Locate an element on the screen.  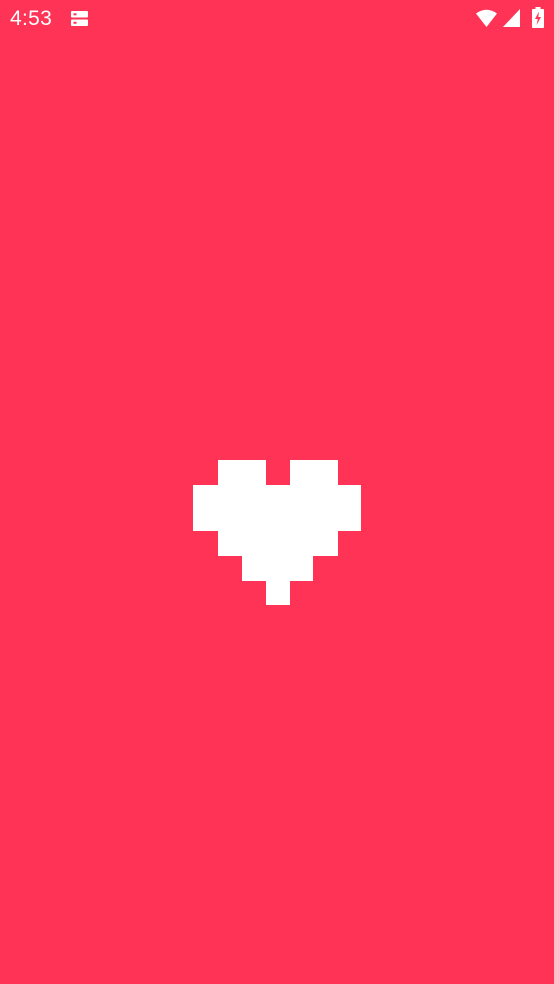
cell-signal-icon is located at coordinates (511, 18).